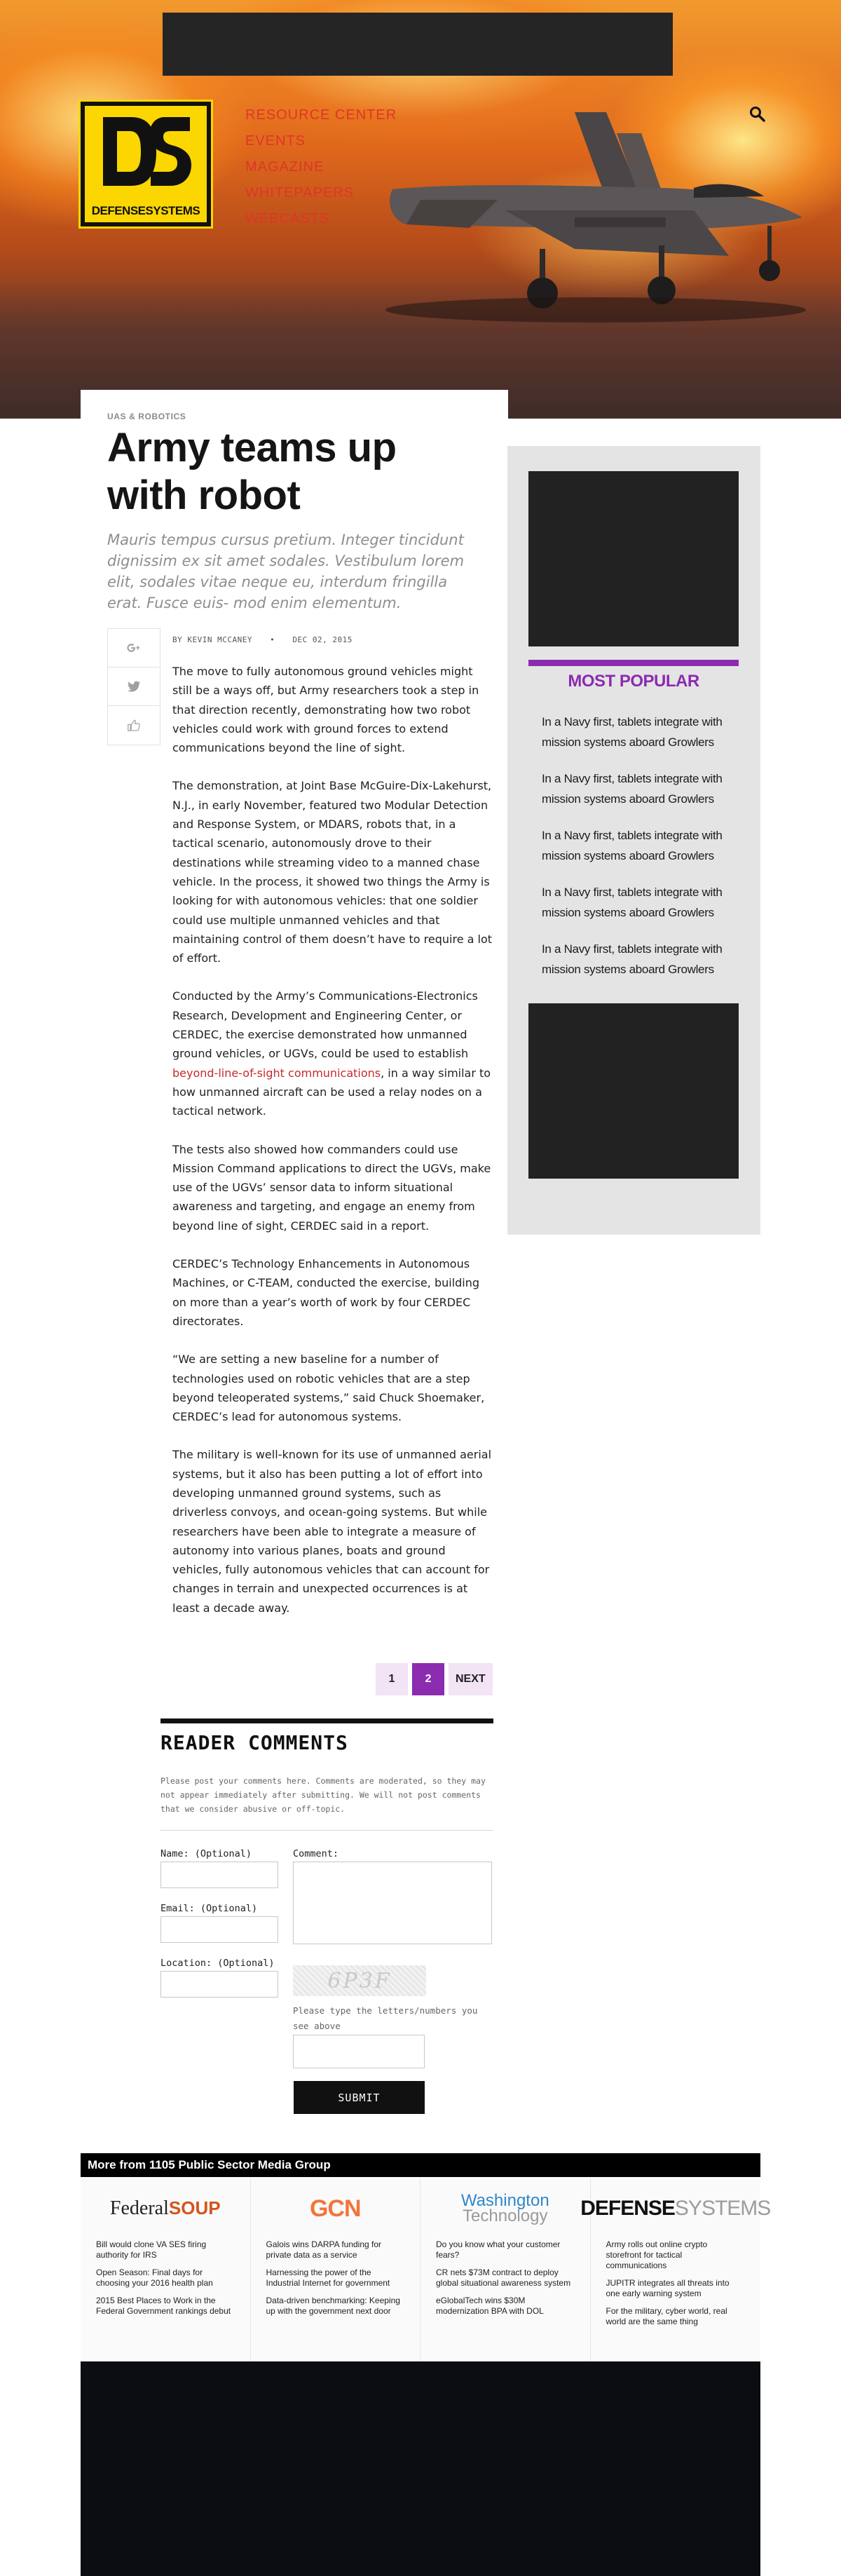  Describe the element at coordinates (326, 1830) in the screenshot. I see `comments-divider` at that location.